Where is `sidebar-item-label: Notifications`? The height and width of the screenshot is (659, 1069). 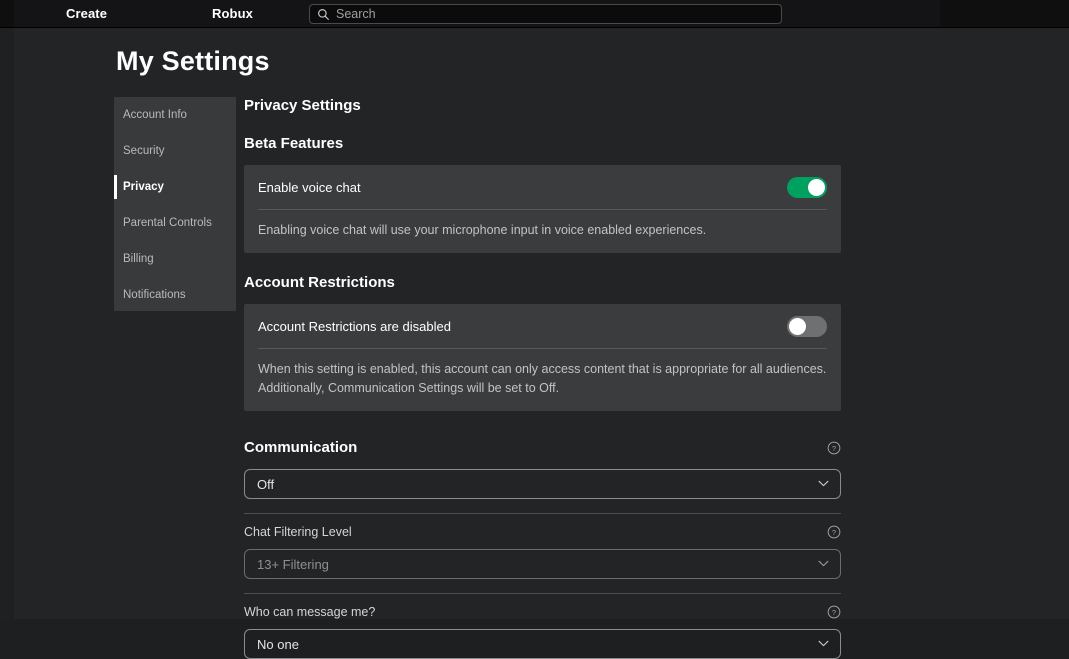 sidebar-item-label: Notifications is located at coordinates (154, 295).